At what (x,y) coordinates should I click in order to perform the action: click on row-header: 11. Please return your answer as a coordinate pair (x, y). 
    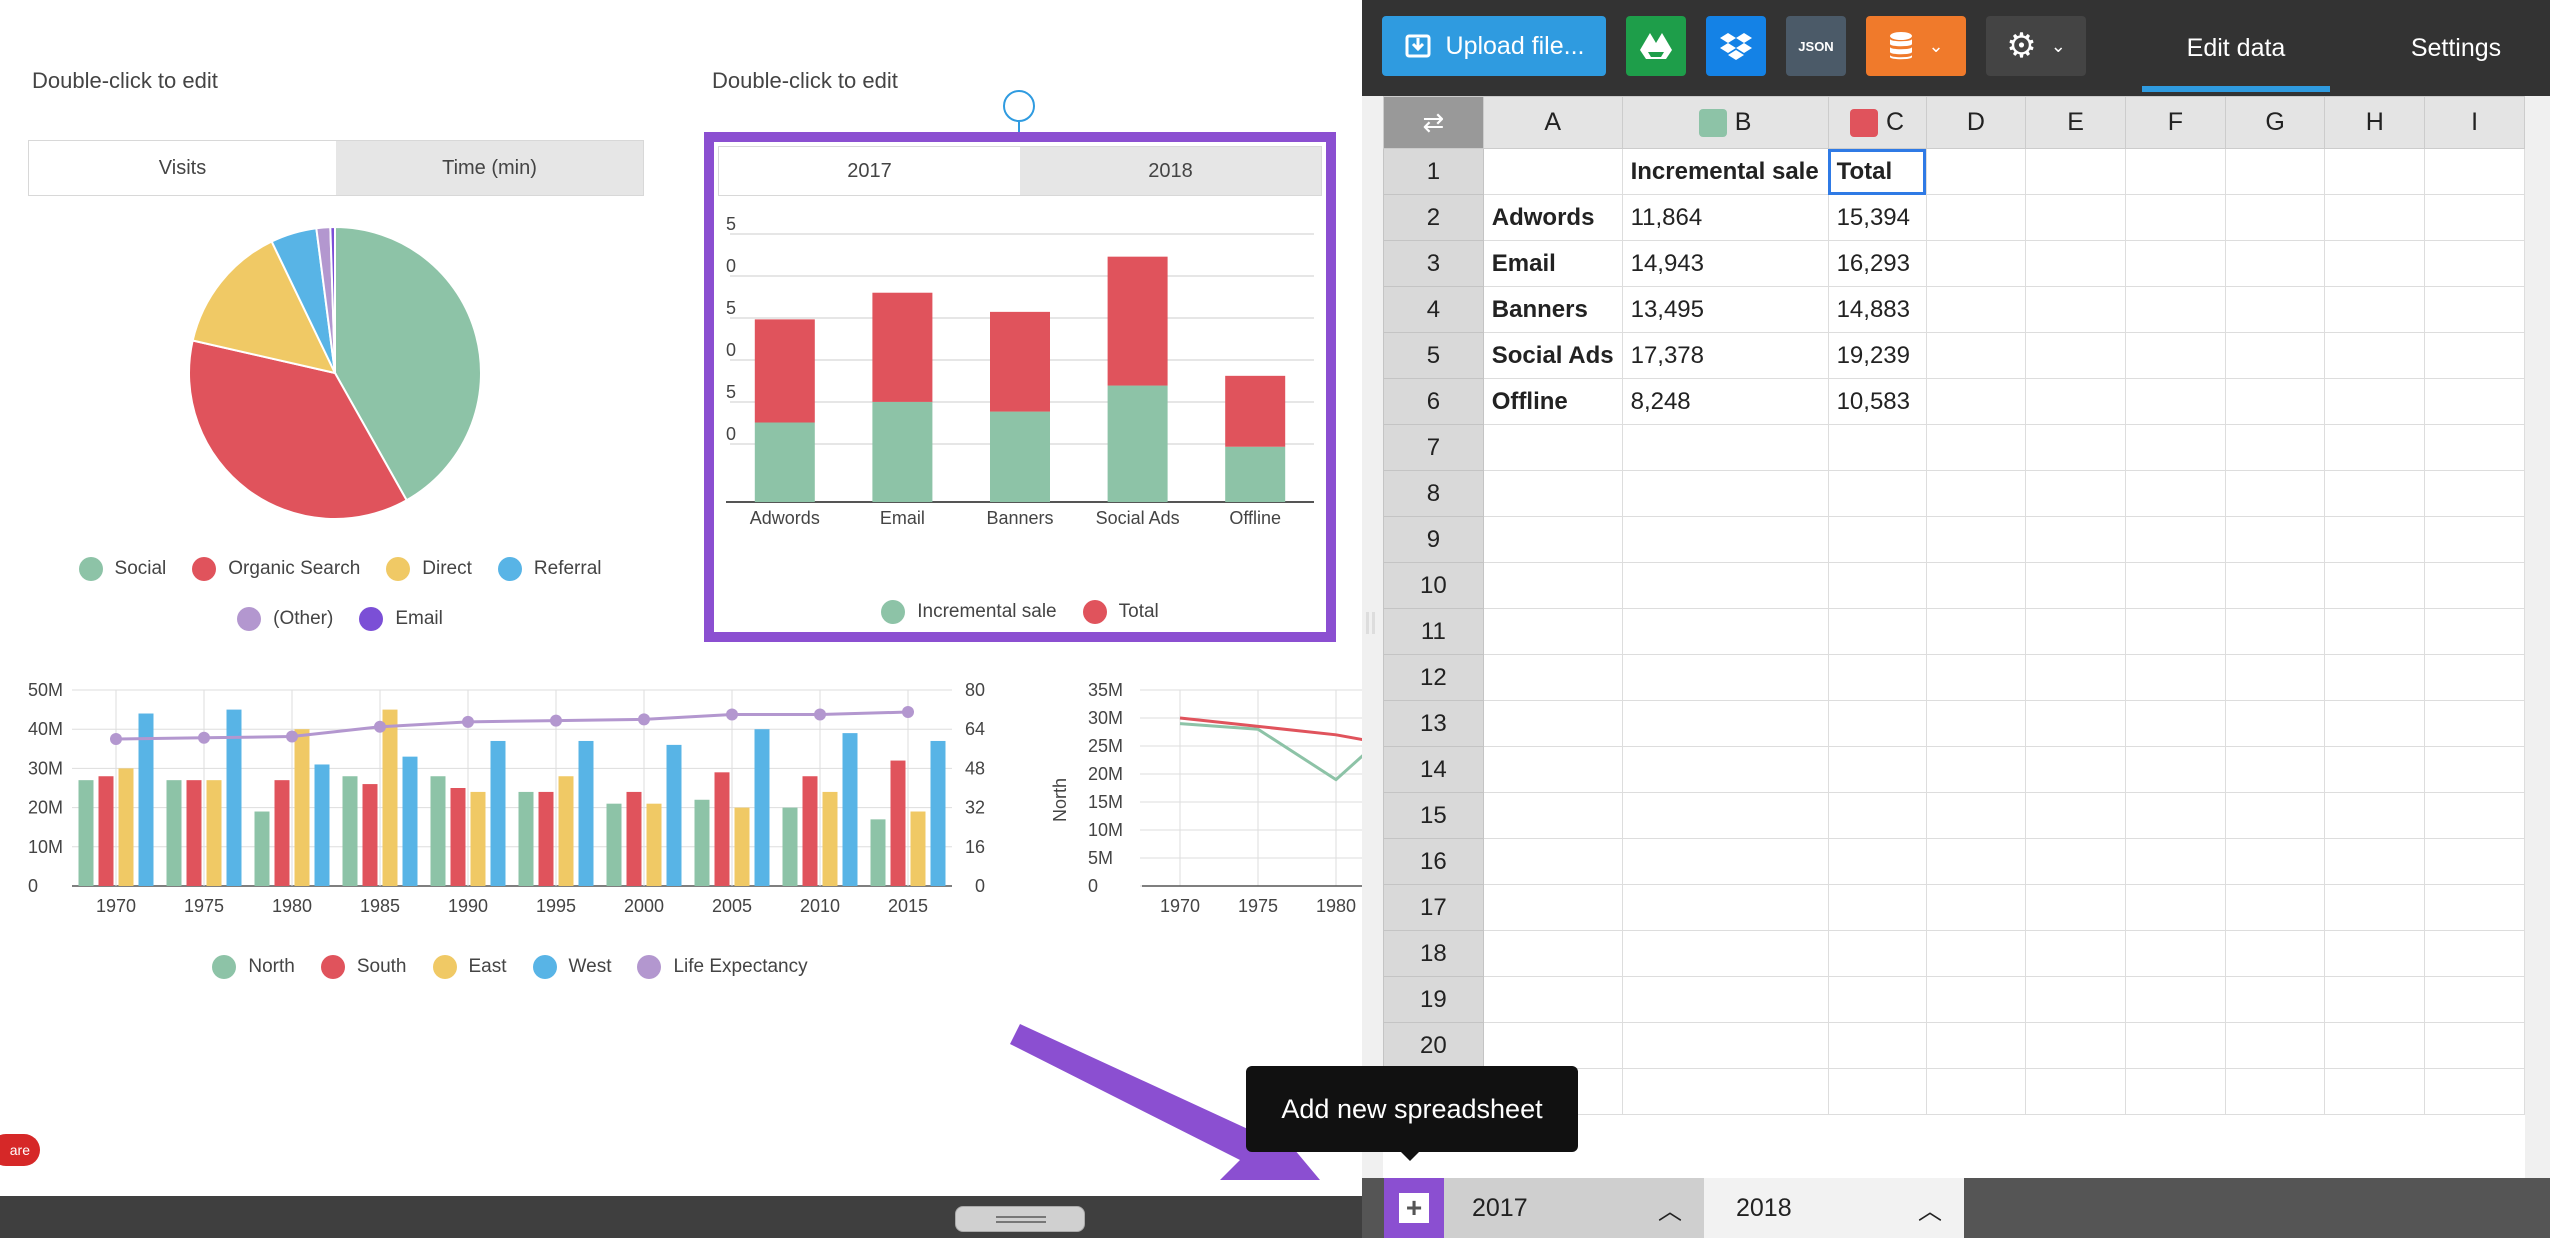
    Looking at the image, I should click on (1433, 631).